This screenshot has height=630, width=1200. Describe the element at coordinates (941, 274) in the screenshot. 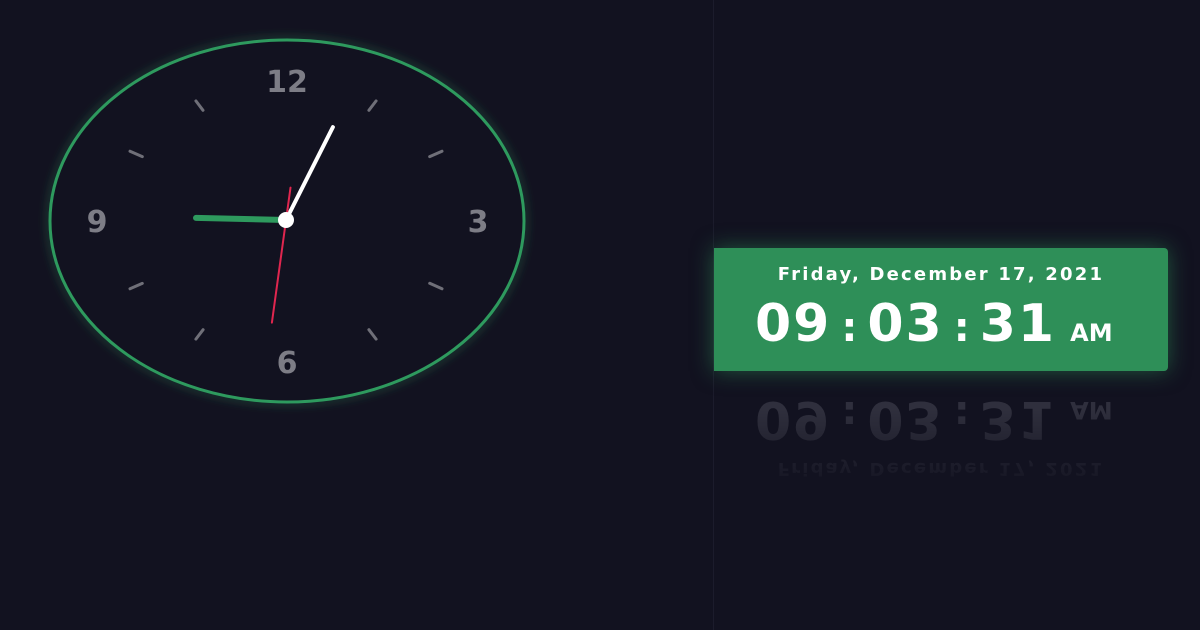

I see `date-label: Friday, December 17, 2021` at that location.